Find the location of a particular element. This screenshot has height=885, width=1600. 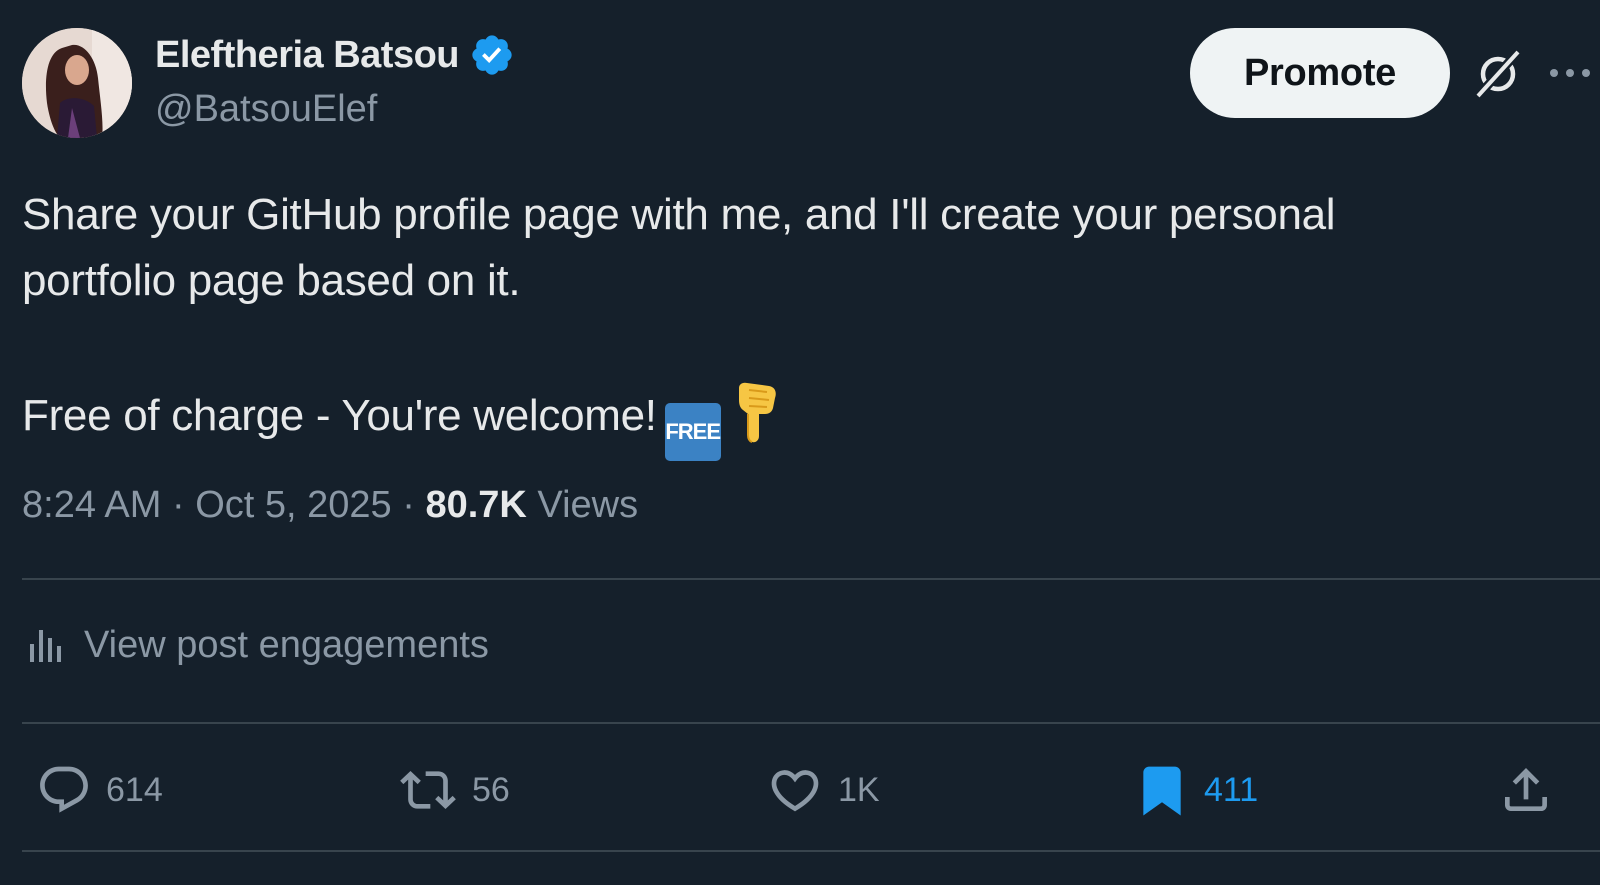

post-date: Oct 5, 2025 is located at coordinates (293, 505).